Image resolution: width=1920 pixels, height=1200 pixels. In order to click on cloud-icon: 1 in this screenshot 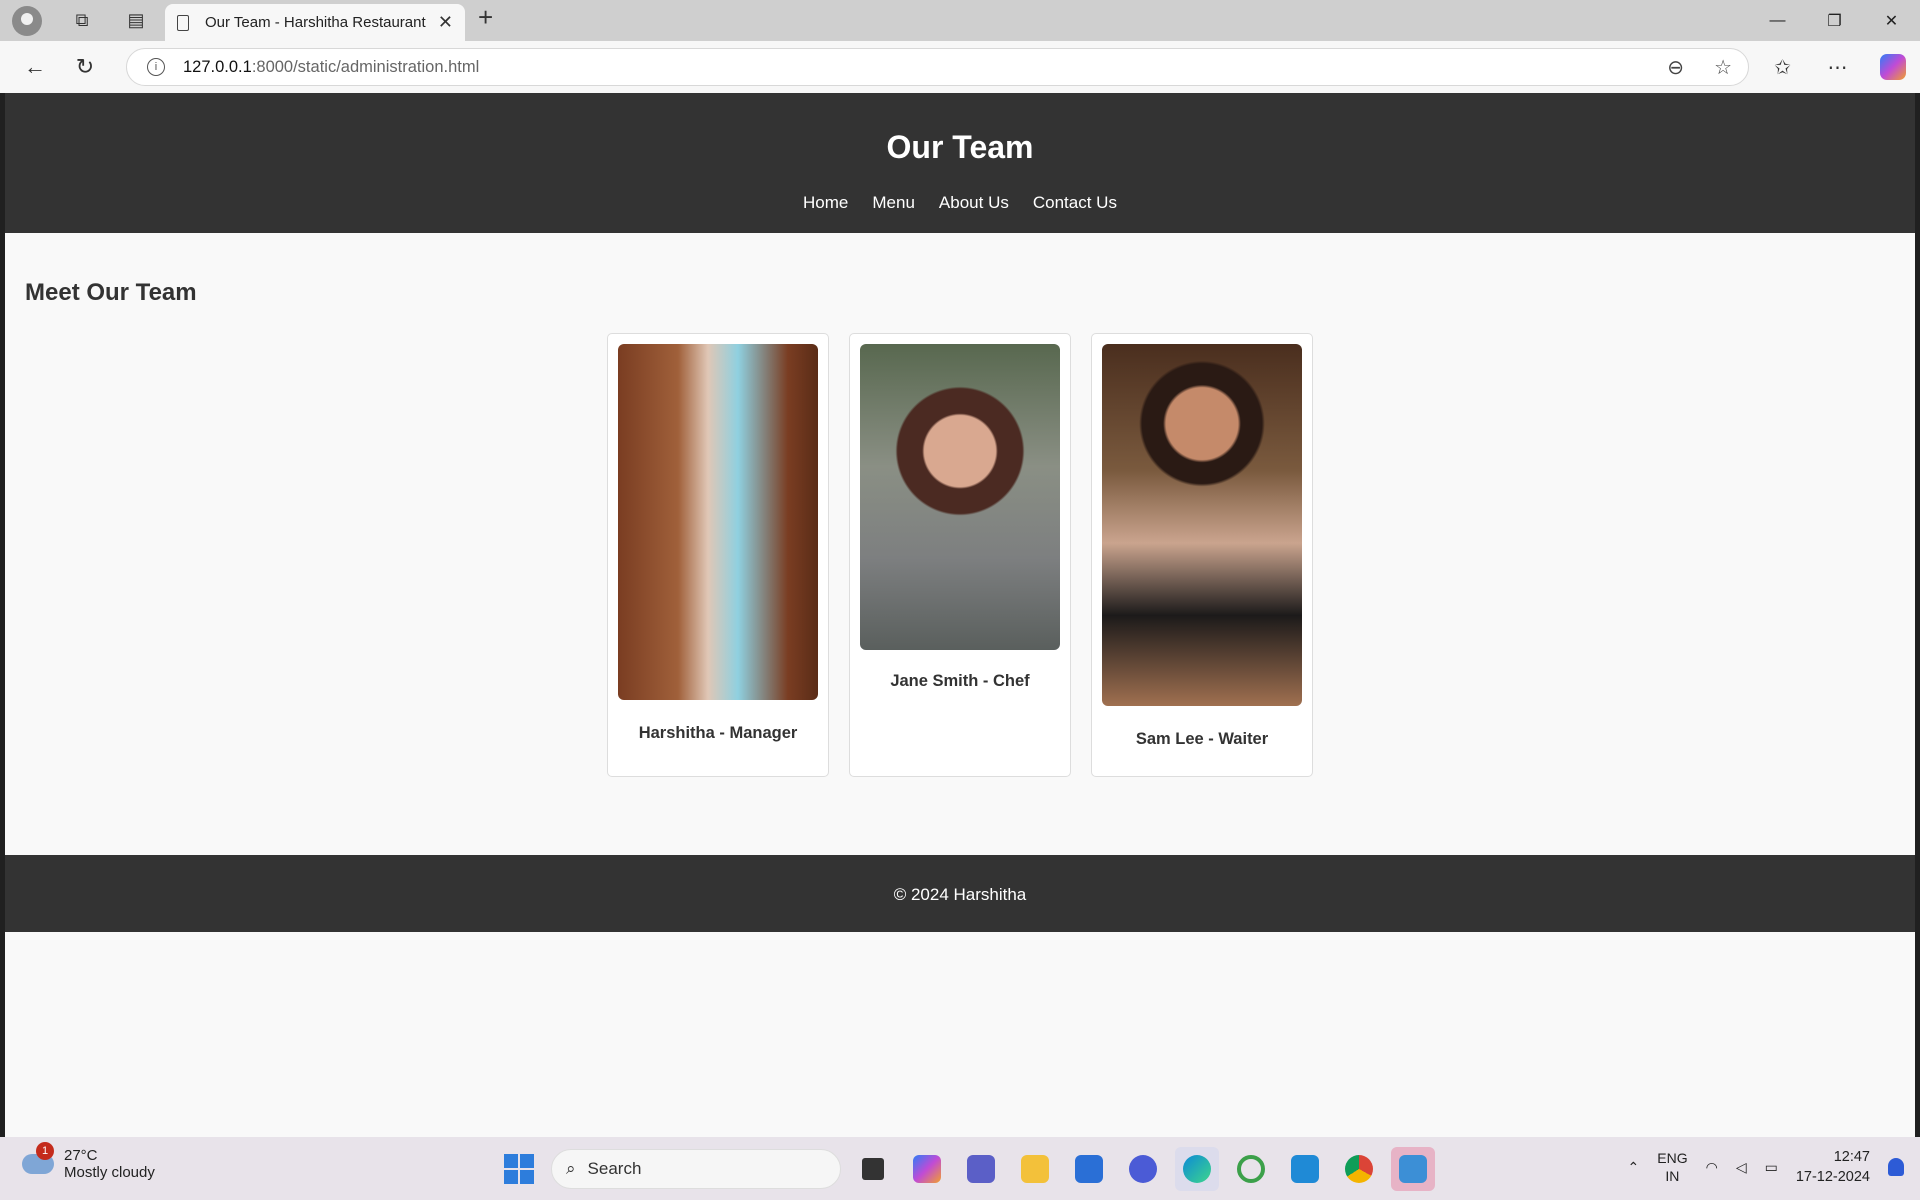, I will do `click(38, 1158)`.